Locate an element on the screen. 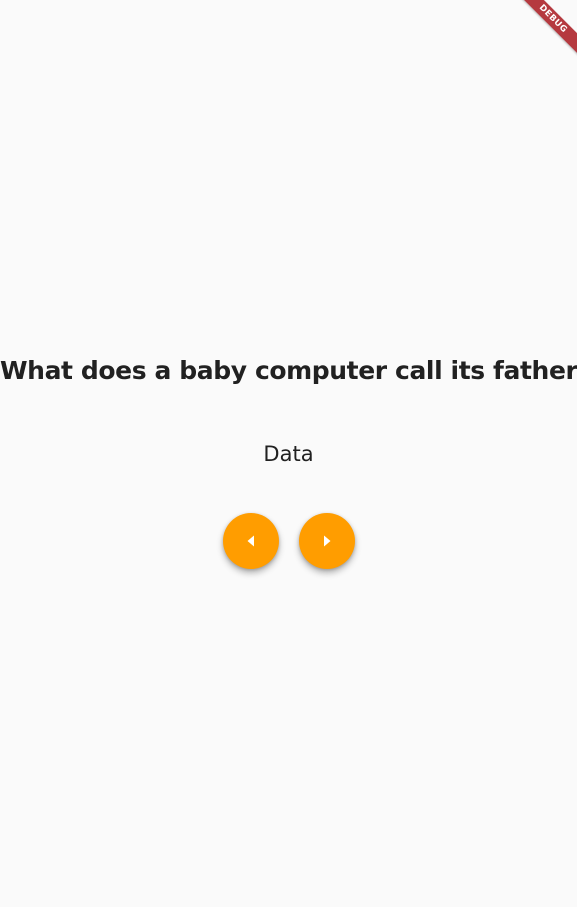 The width and height of the screenshot is (577, 907). caret-left-icon is located at coordinates (250, 541).